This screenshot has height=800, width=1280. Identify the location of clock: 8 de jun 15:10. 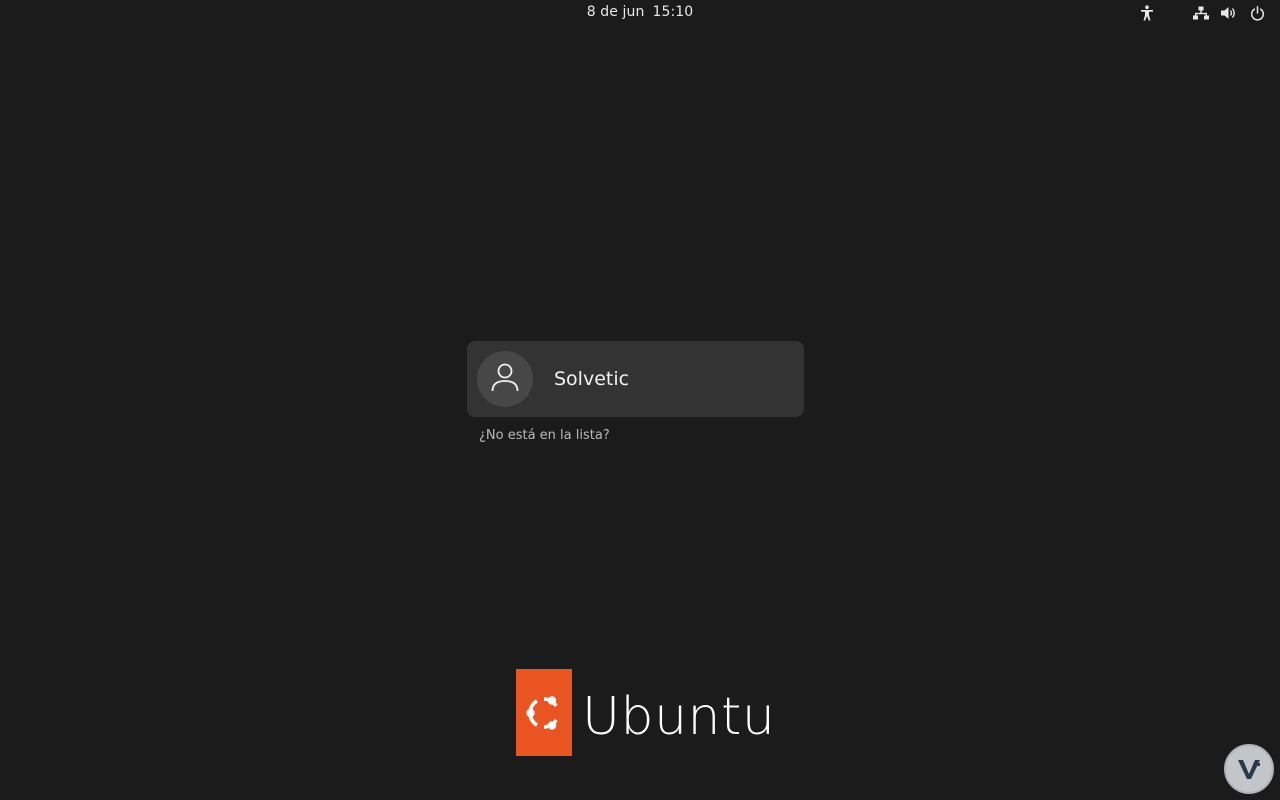
(640, 12).